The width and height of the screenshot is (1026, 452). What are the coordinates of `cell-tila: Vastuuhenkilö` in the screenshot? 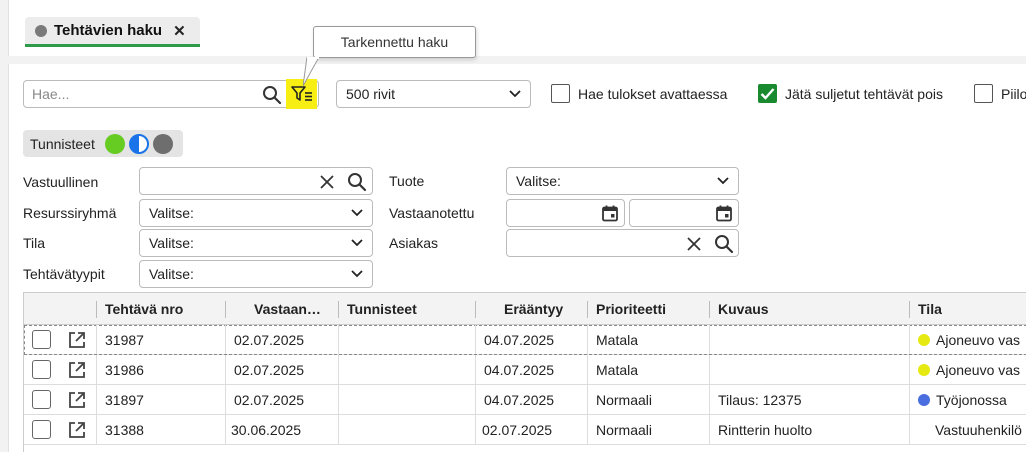 It's located at (978, 429).